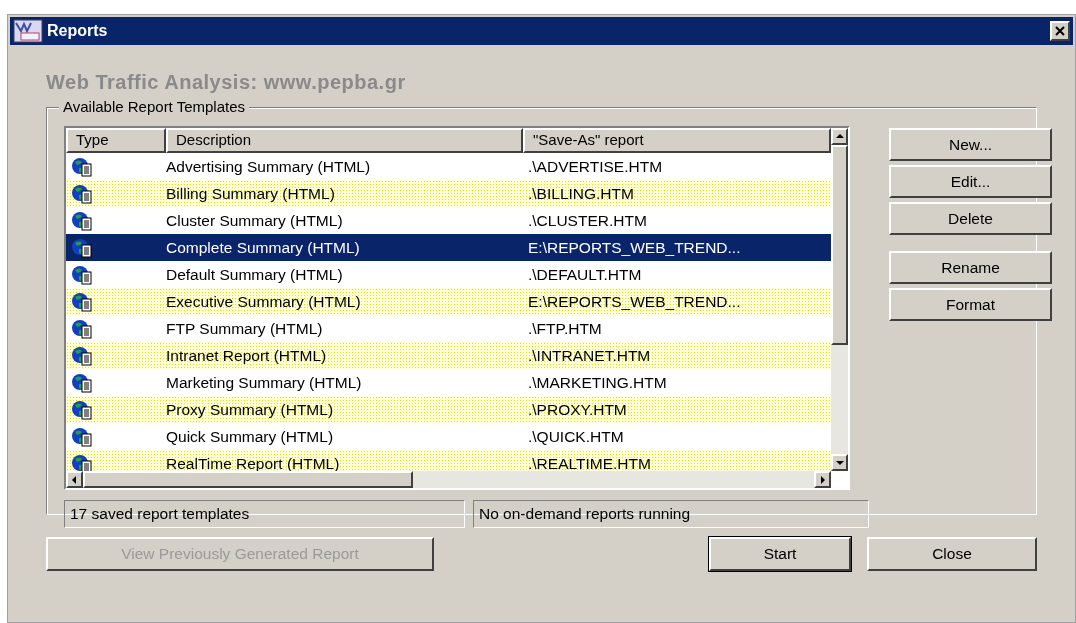 The image size is (1076, 623). Describe the element at coordinates (253, 463) in the screenshot. I see `table-cell-text: RealTime Report (HTML)` at that location.